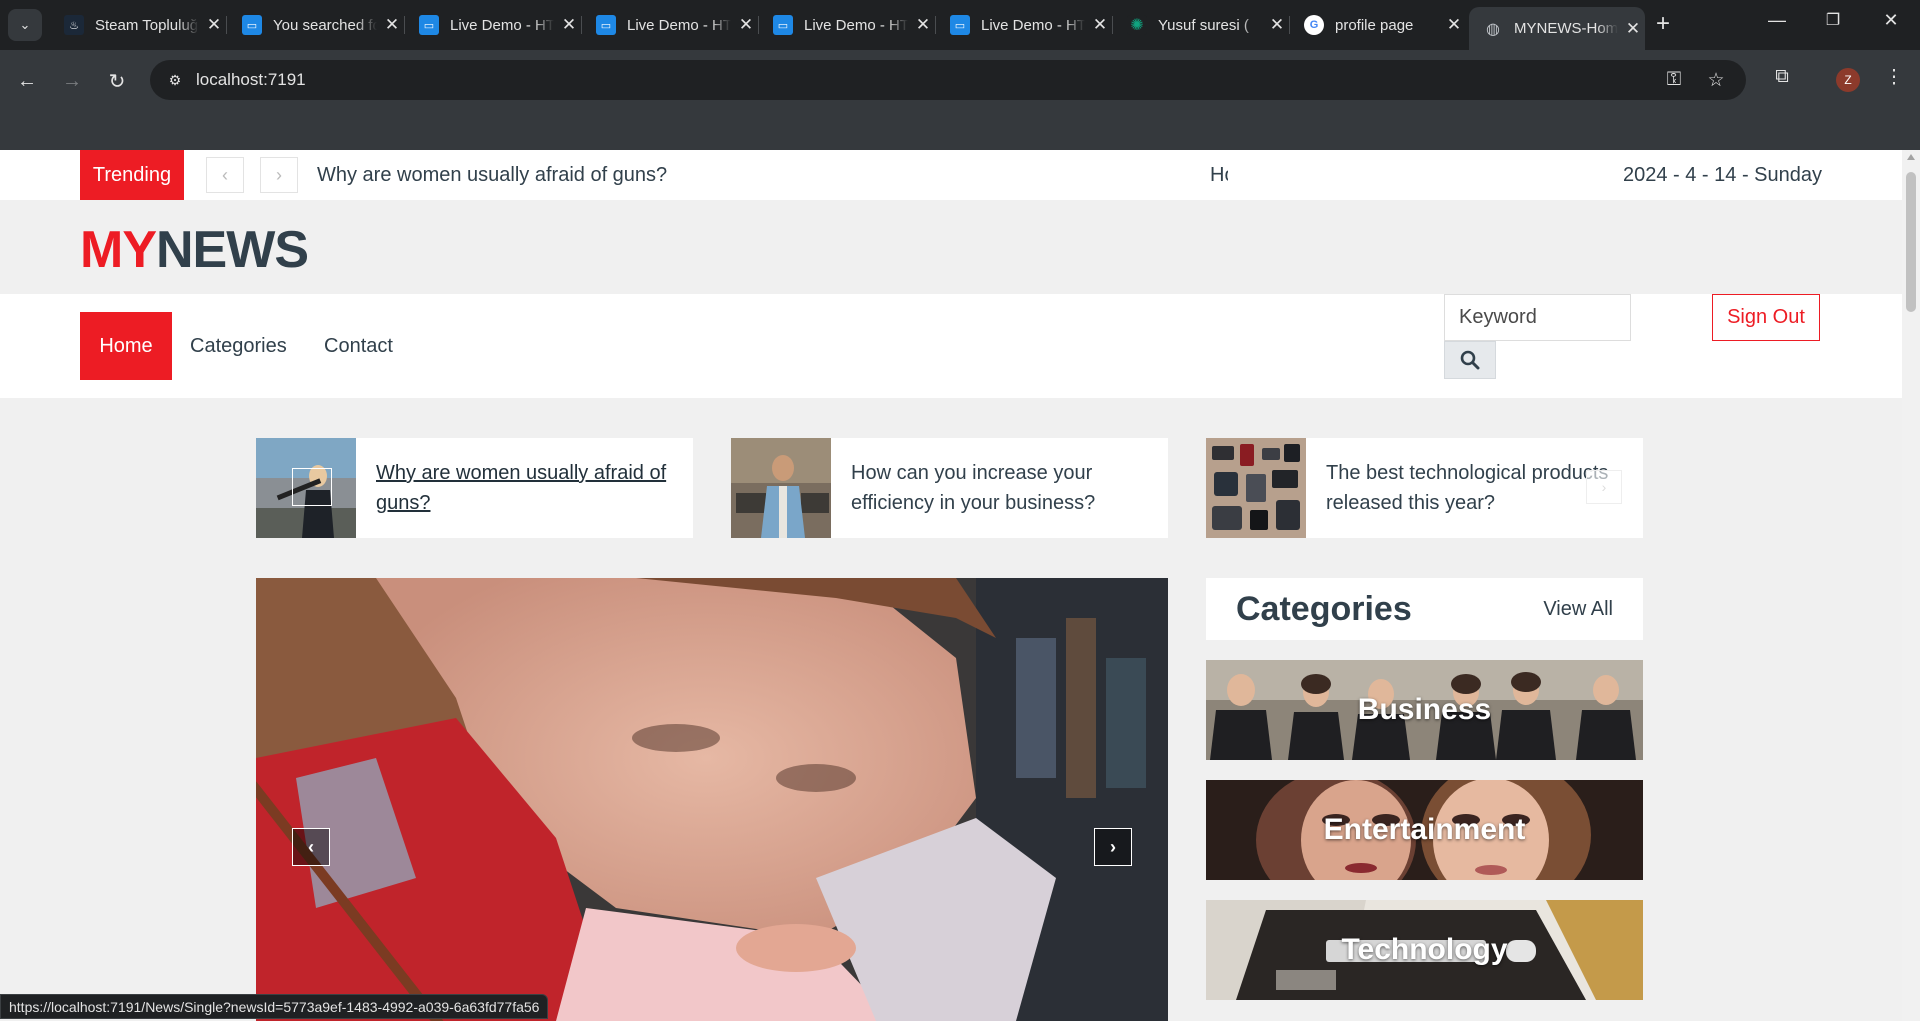 The height and width of the screenshot is (1021, 1920). Describe the element at coordinates (1578, 609) in the screenshot. I see `view-all-link: View All` at that location.